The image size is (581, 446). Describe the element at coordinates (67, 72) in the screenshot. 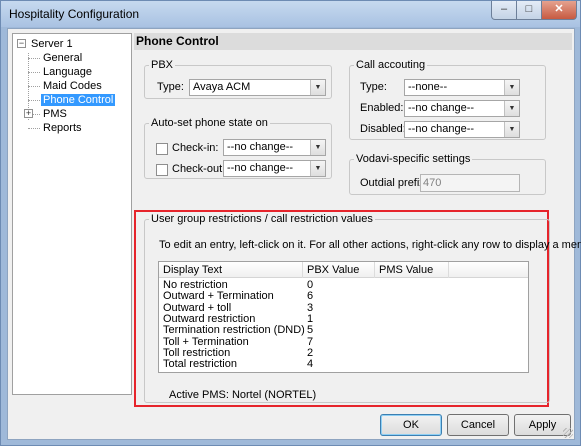

I see `tree-item-language: Language` at that location.